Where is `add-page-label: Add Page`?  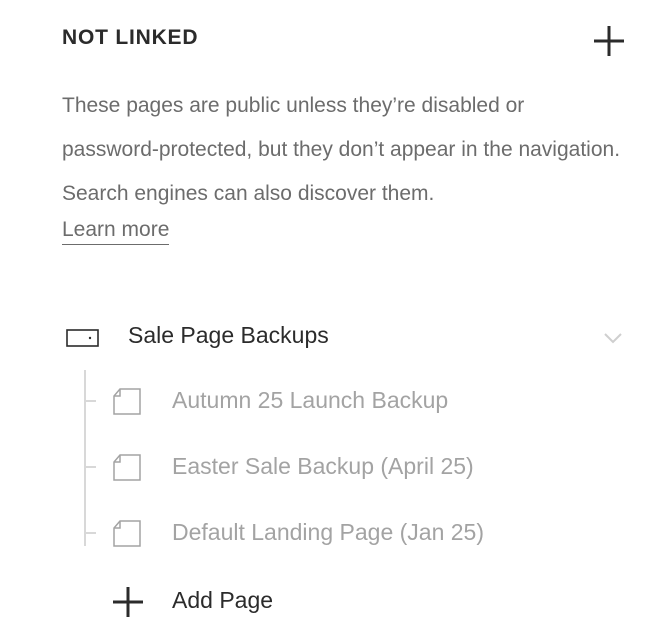 add-page-label: Add Page is located at coordinates (223, 600).